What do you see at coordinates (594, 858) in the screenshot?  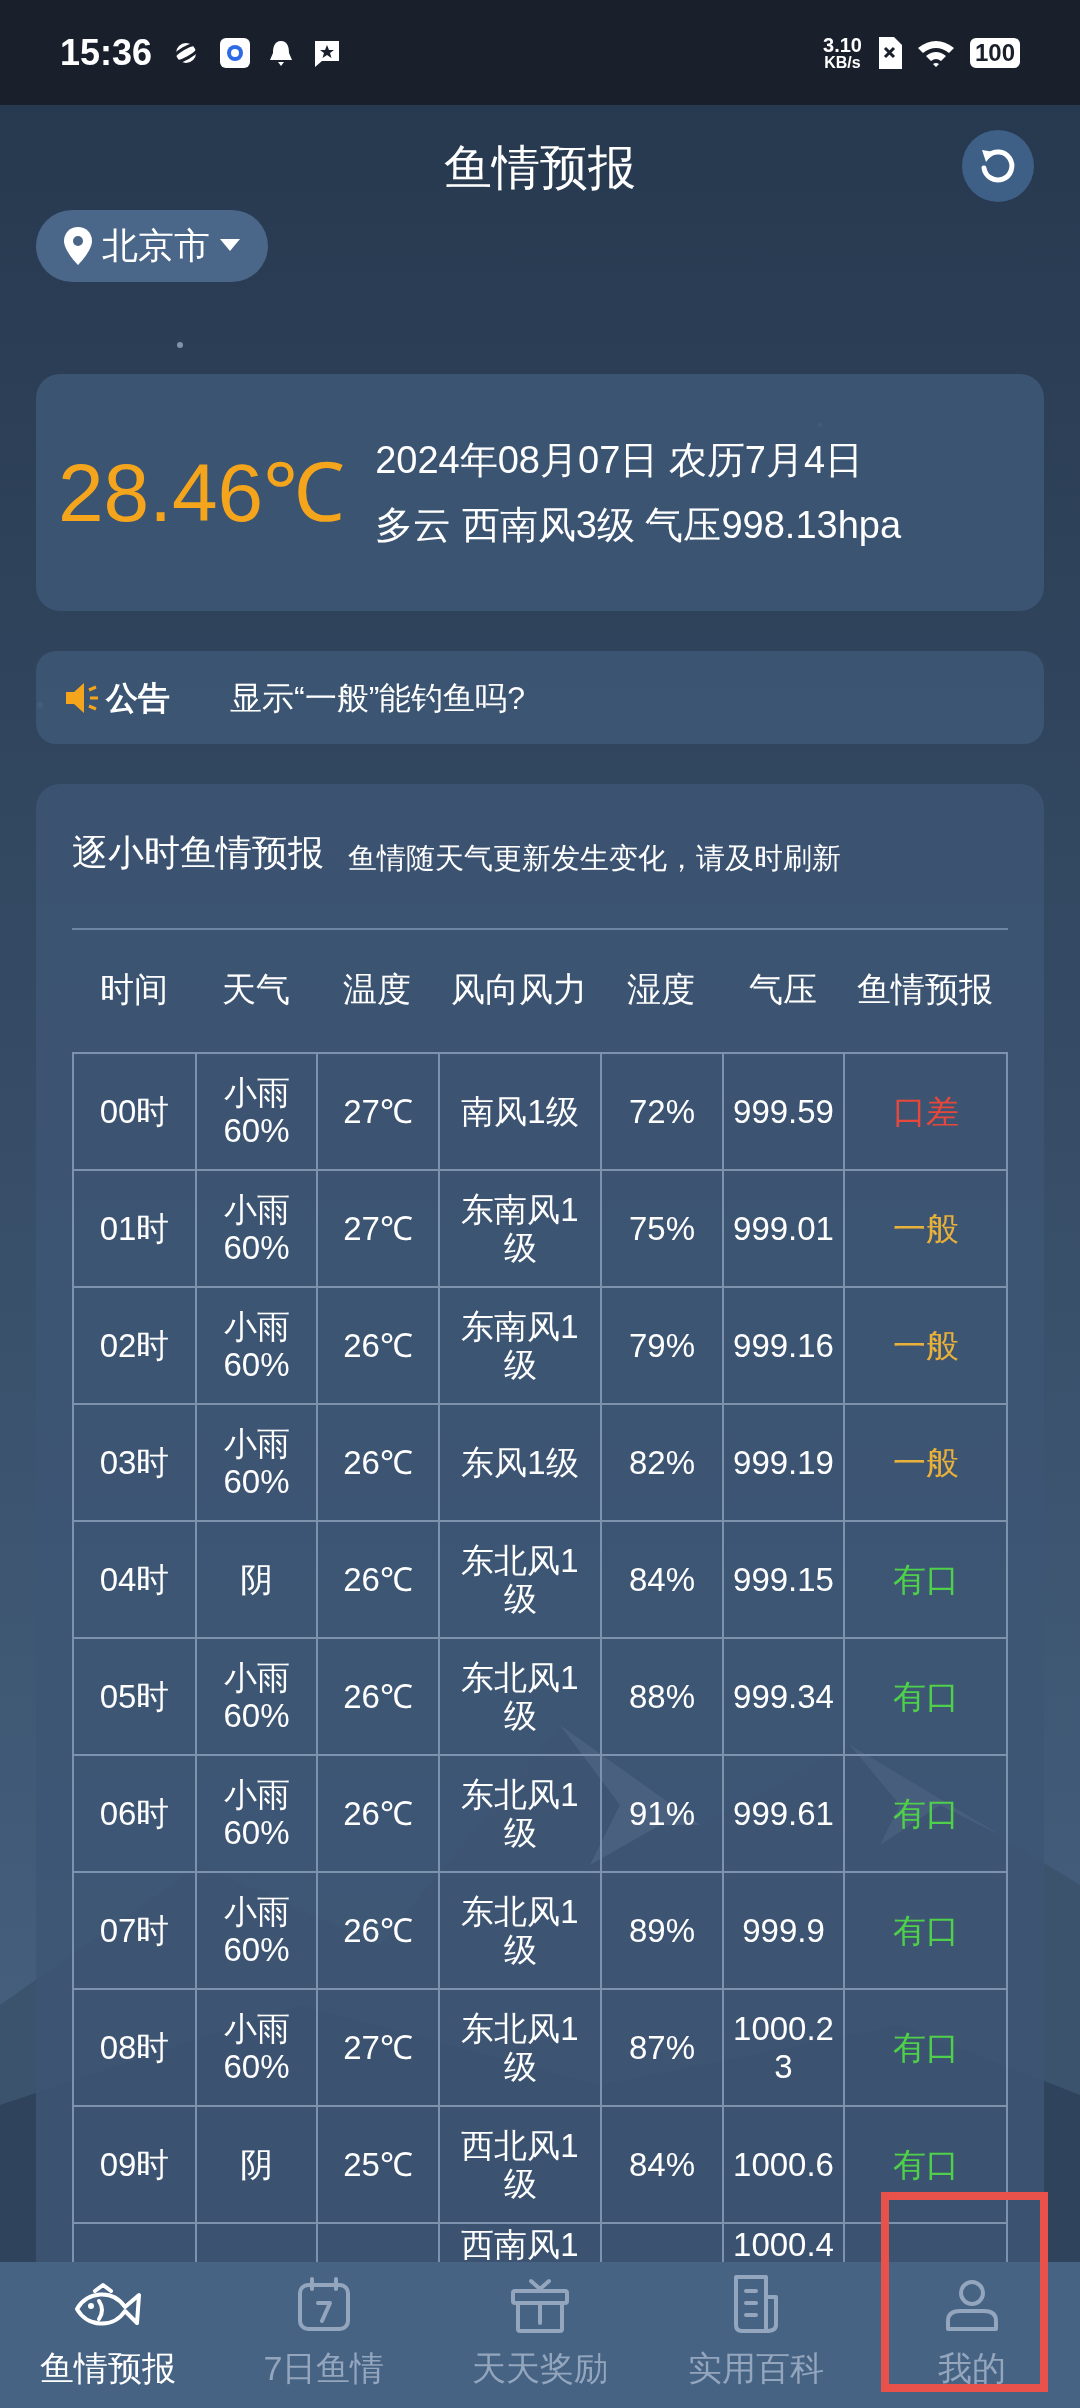 I see `forecast-subtitle: 鱼情随天气更新发生变化，请及时刷新` at bounding box center [594, 858].